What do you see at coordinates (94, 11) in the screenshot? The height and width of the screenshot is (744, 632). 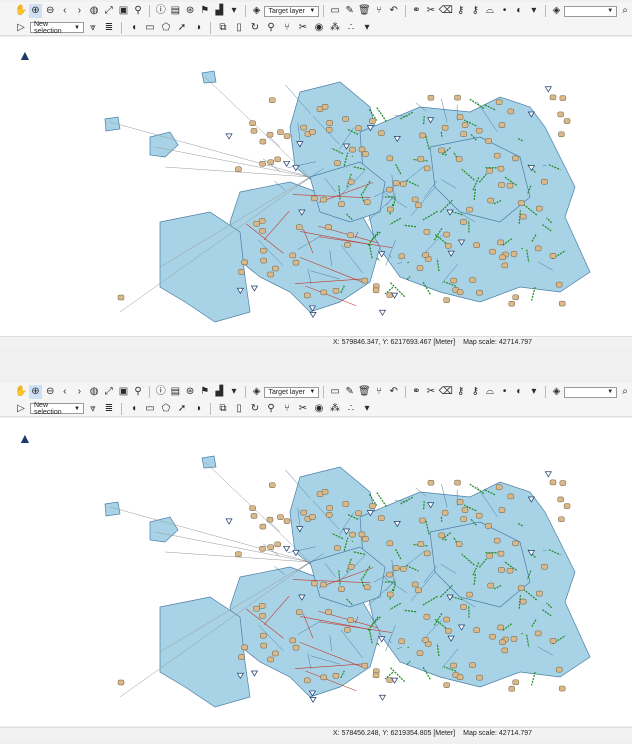 I see `globe-icon: ◍` at bounding box center [94, 11].